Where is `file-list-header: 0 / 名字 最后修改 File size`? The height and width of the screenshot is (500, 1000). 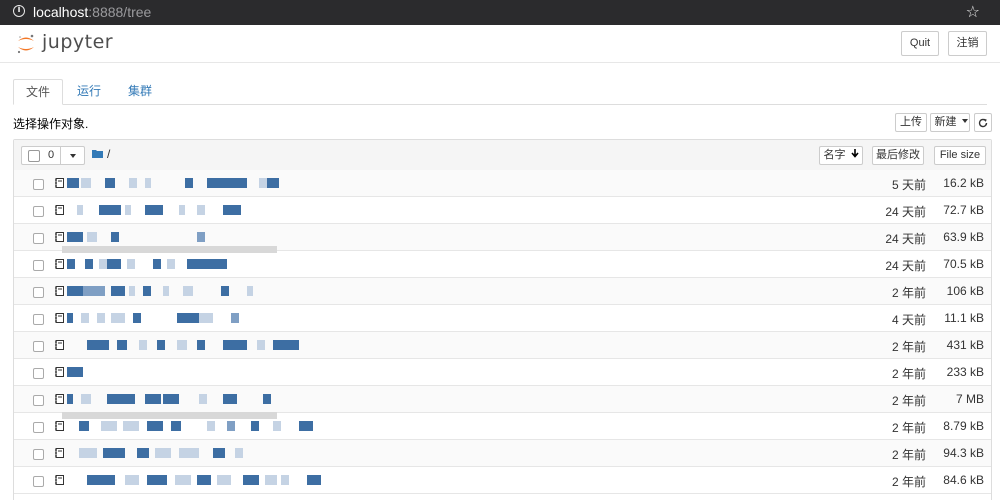
file-list-header: 0 / 名字 最后修改 File size is located at coordinates (502, 155).